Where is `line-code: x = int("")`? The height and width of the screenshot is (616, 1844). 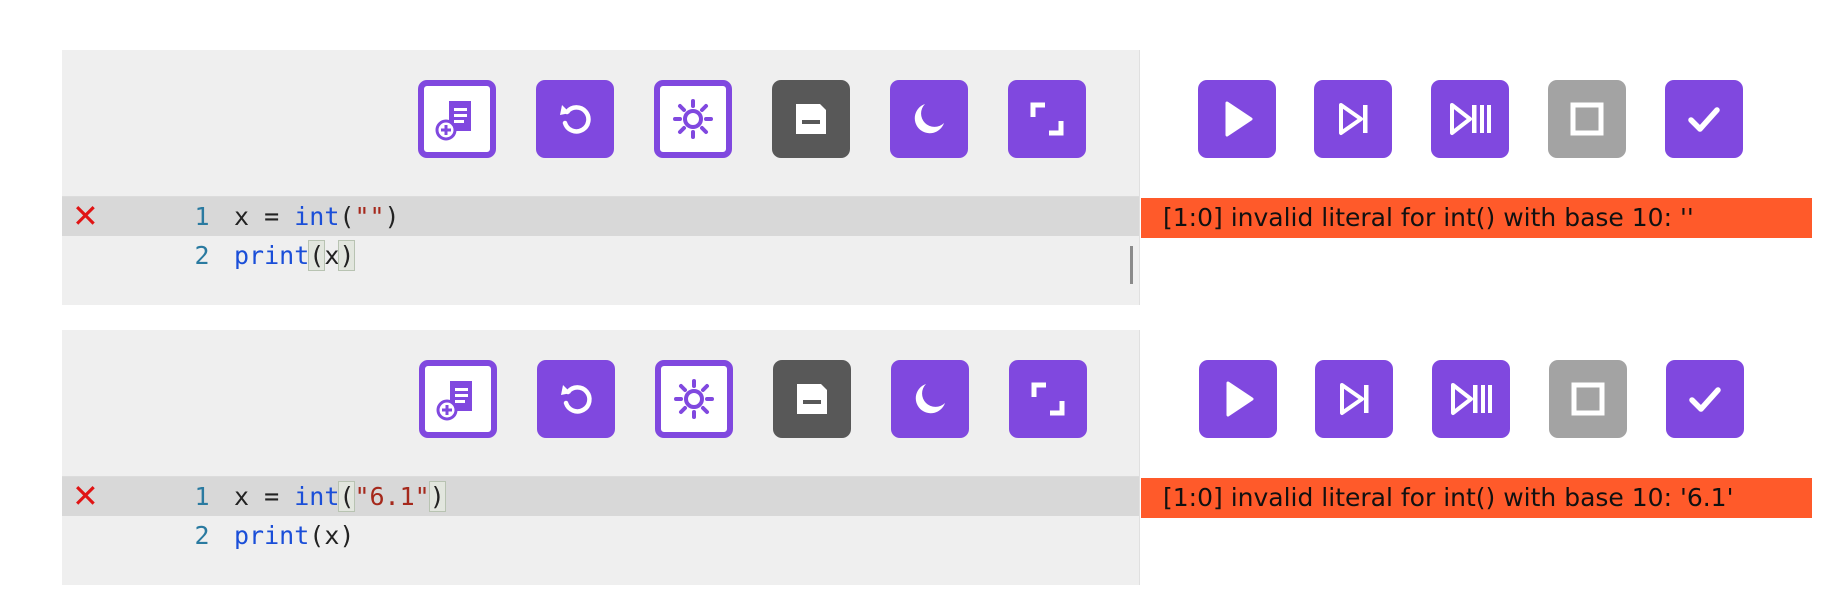 line-code: x = int("") is located at coordinates (317, 216).